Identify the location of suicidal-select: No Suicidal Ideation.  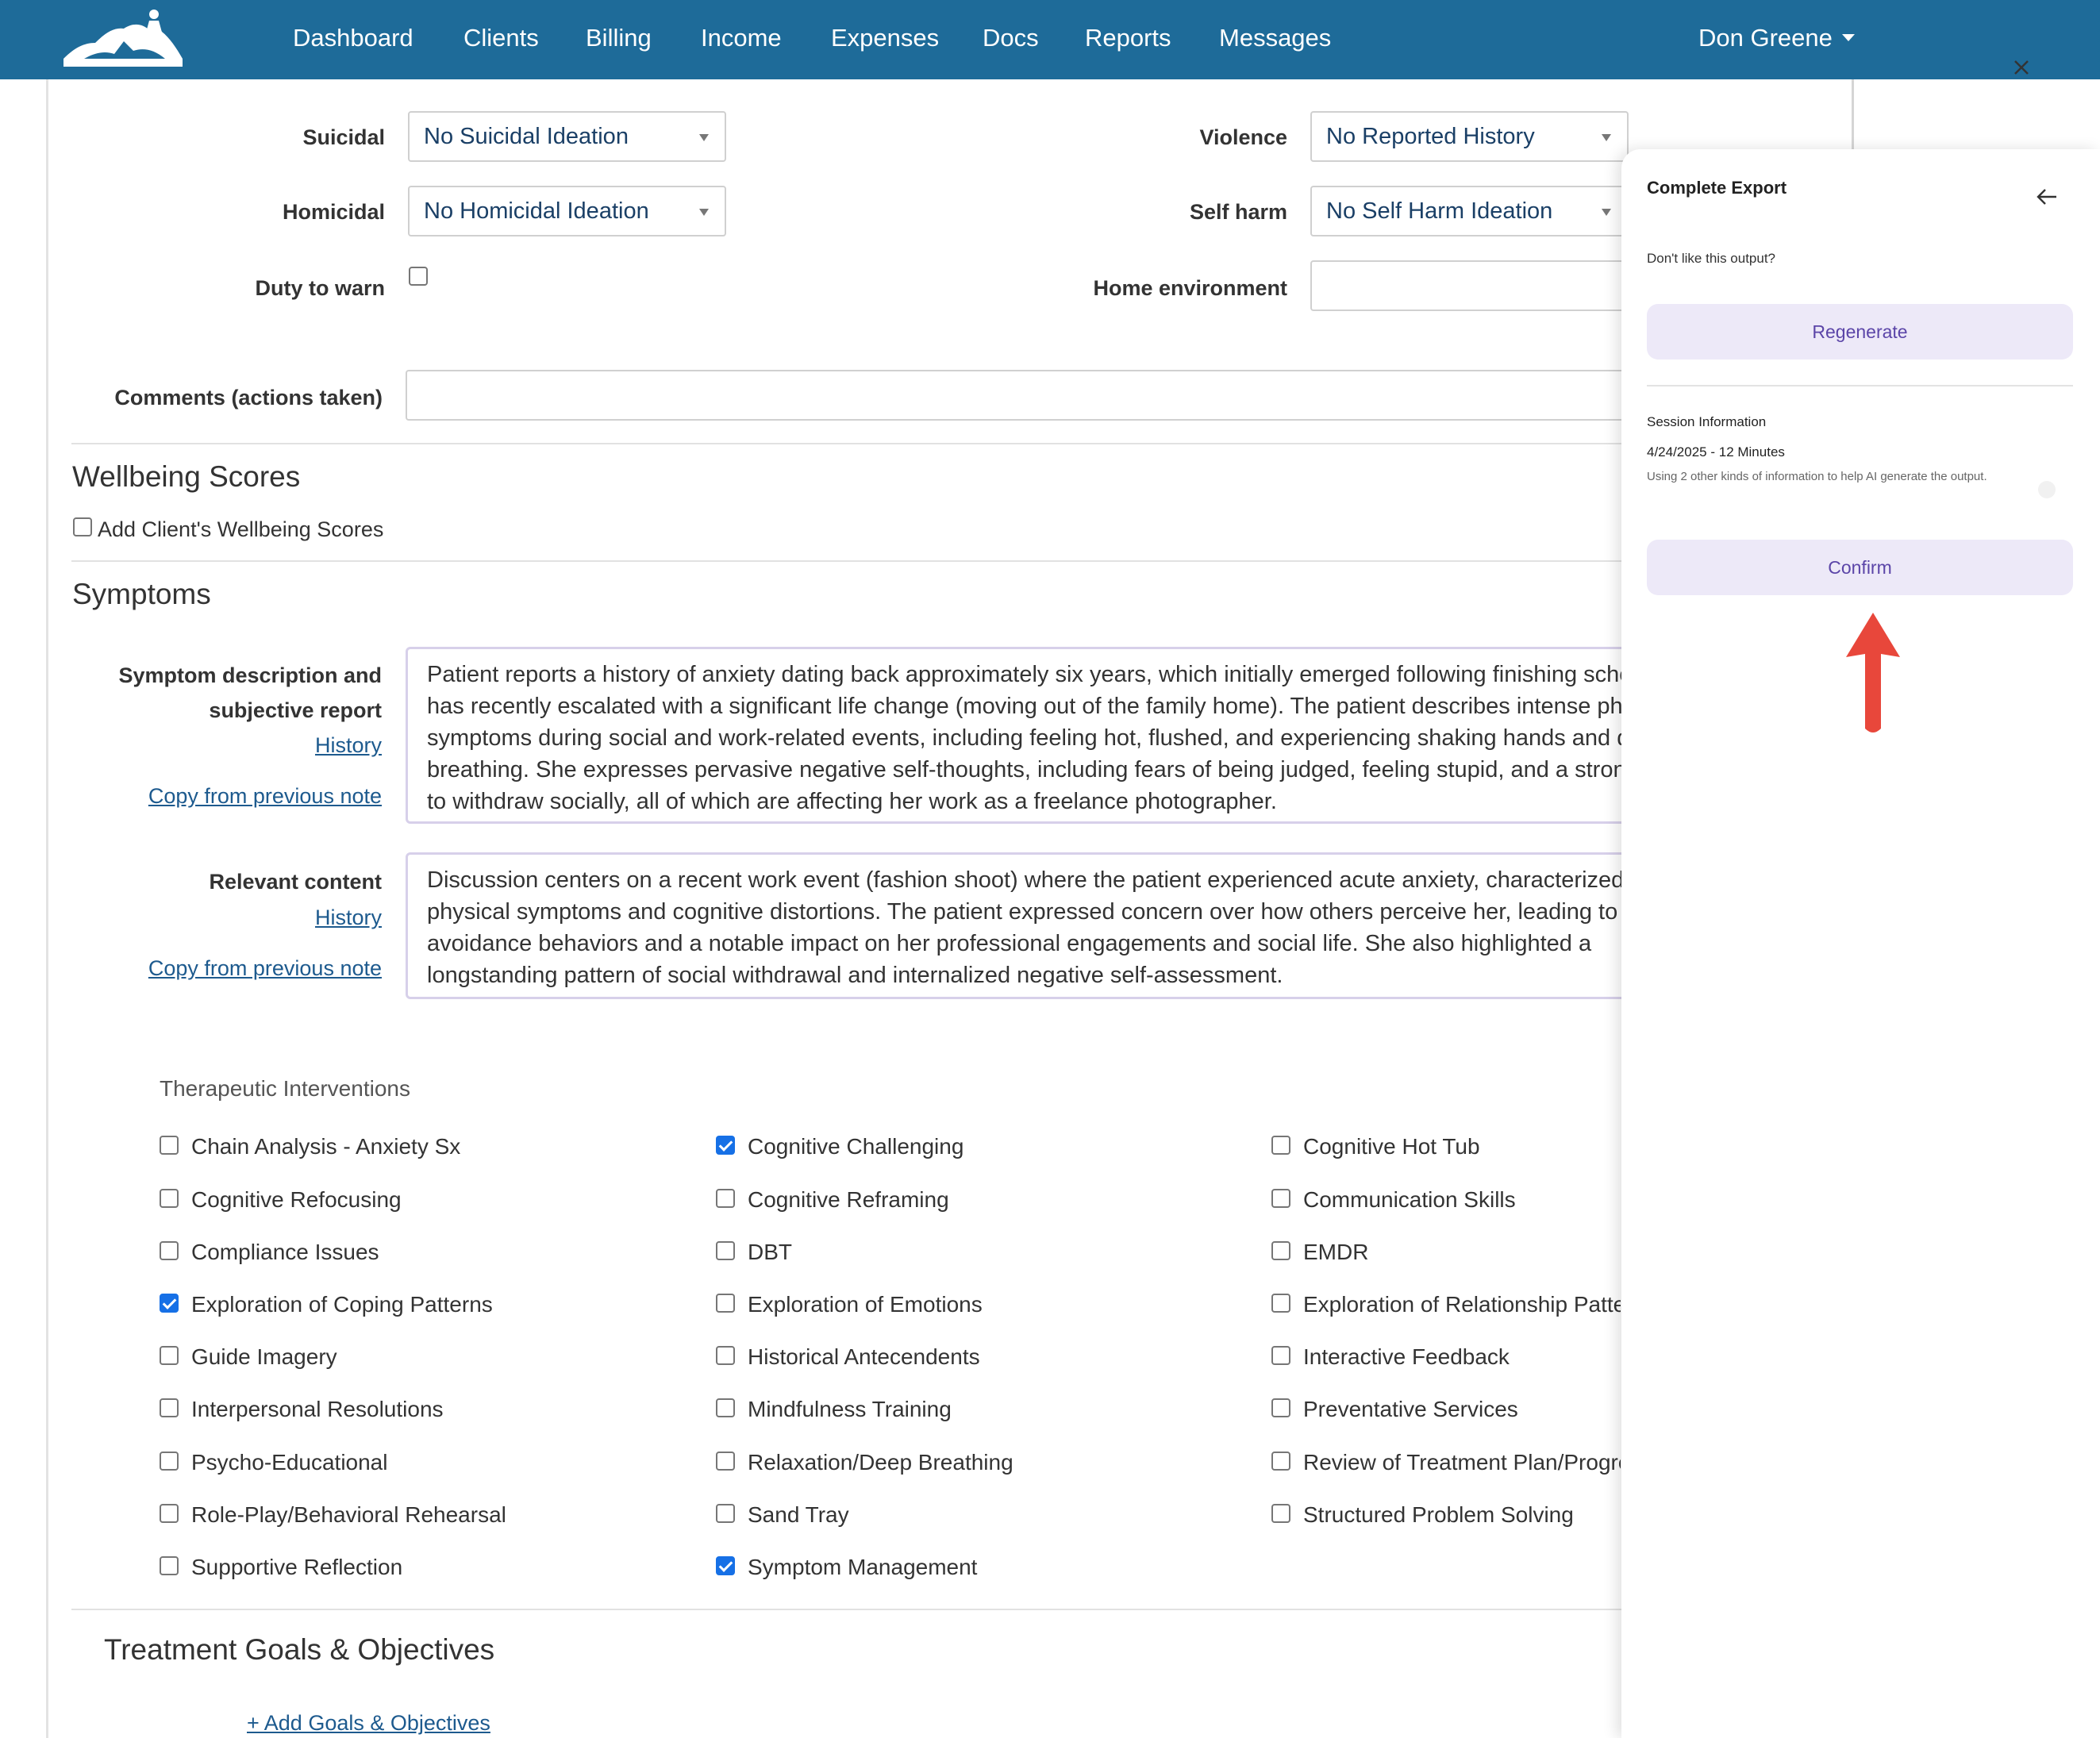
(567, 136).